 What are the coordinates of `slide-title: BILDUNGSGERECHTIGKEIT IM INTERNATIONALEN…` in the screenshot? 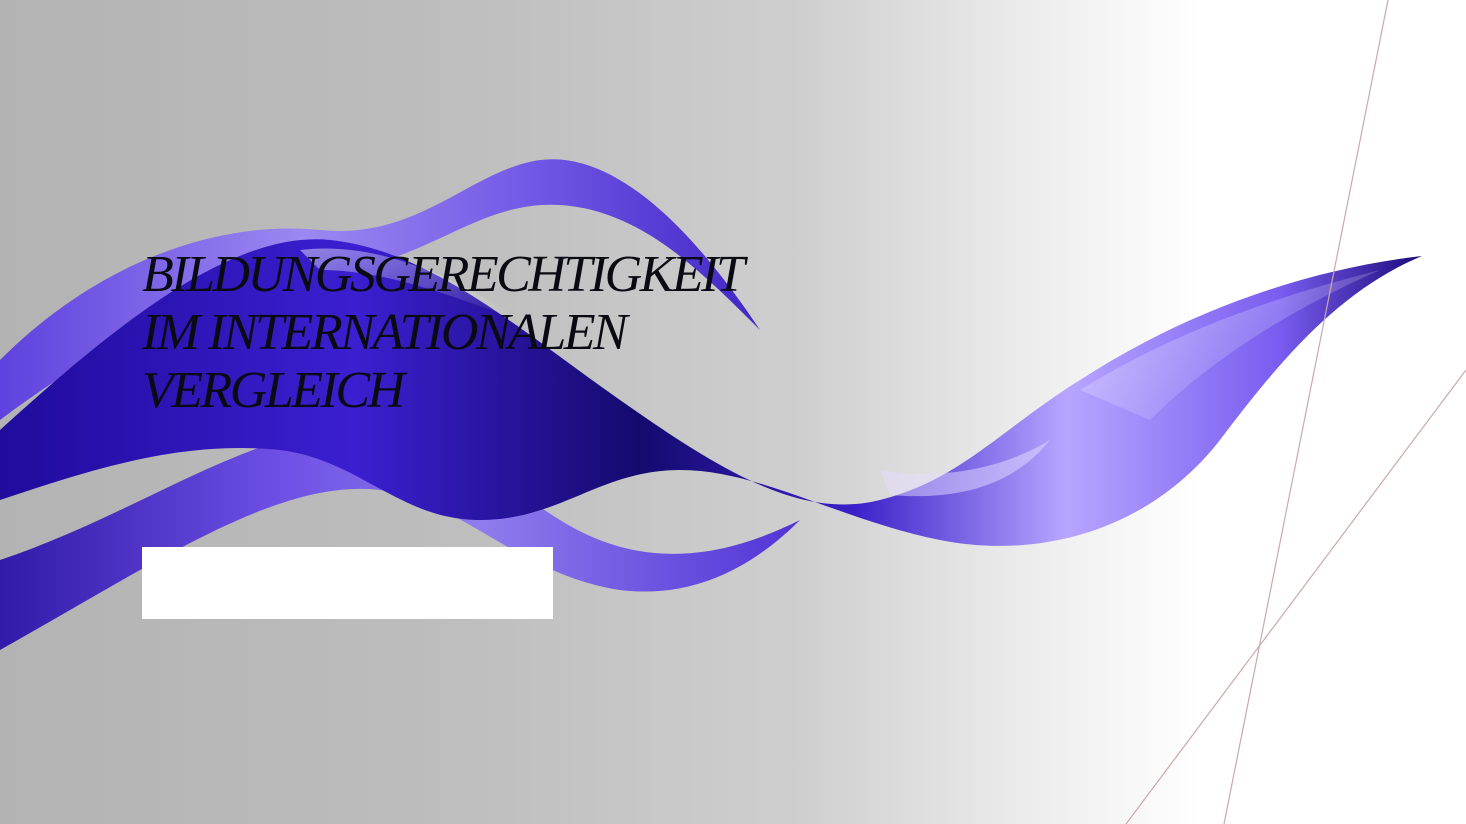 It's located at (542, 333).